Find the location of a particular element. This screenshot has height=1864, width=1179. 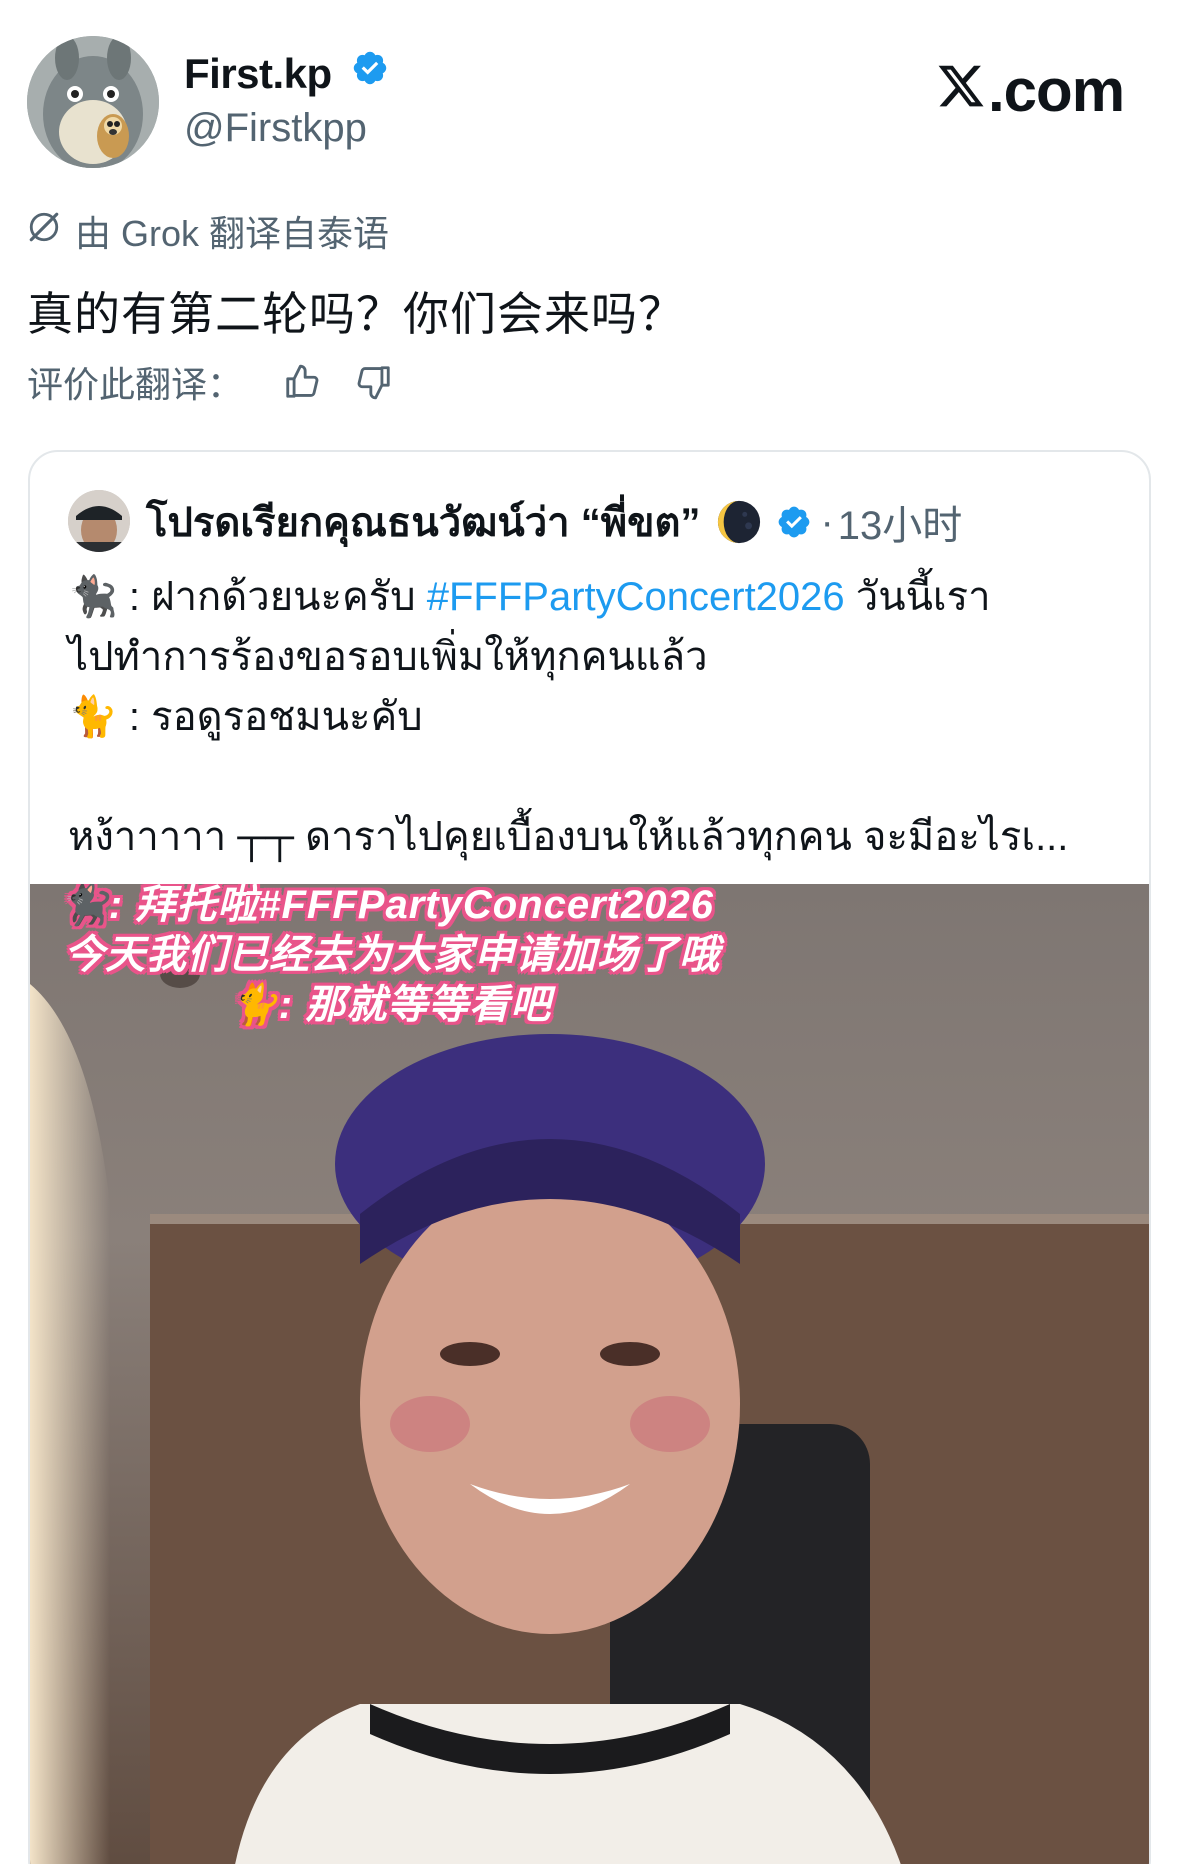

video-caption-line: 🐈: 那就等等看吧 is located at coordinates (390, 1005).